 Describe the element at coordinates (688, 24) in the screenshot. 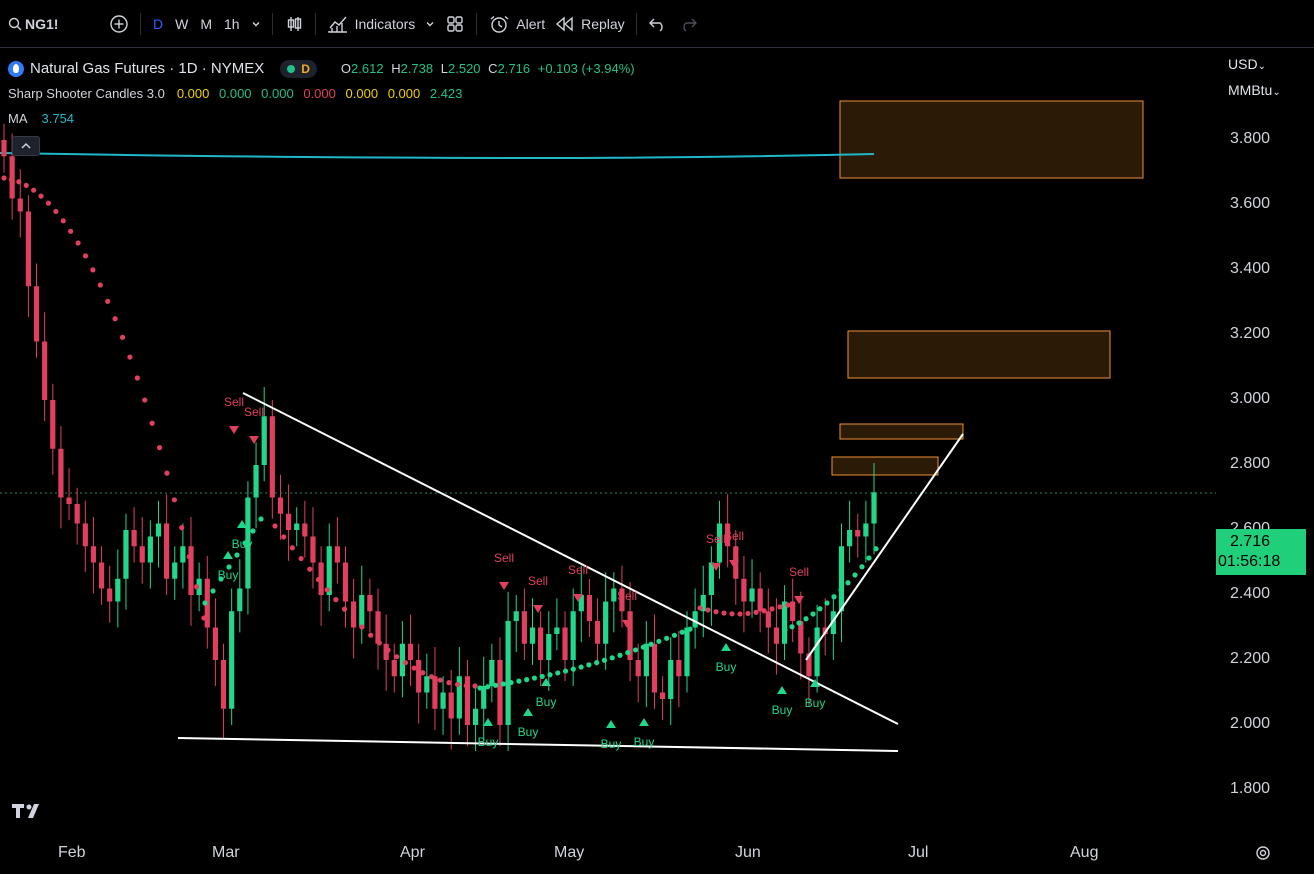

I see `redo-button` at that location.